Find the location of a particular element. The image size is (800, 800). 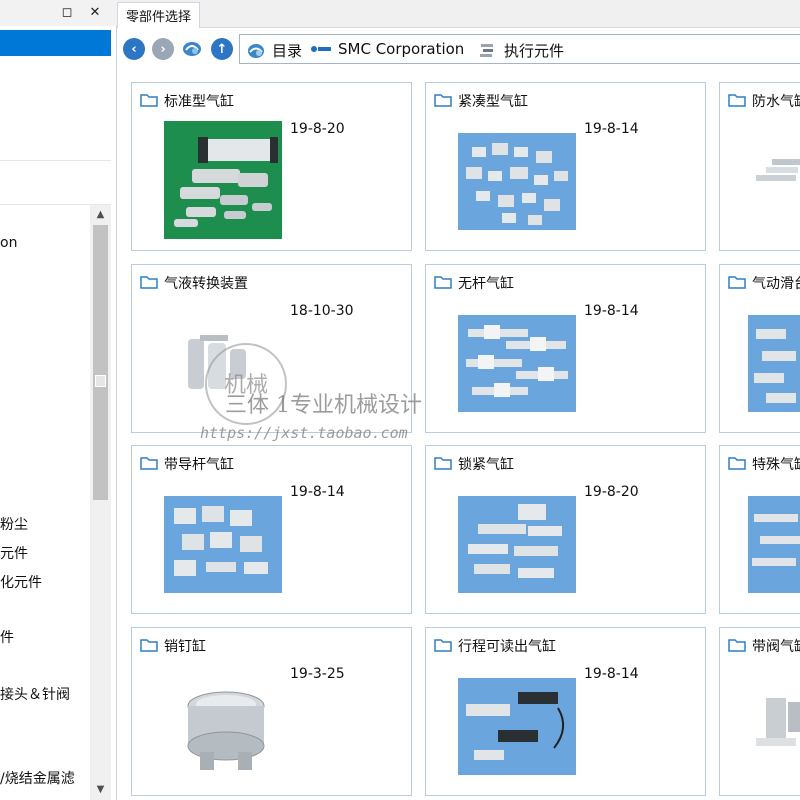

breadcrumb-item: 执行元件 is located at coordinates (521, 50).